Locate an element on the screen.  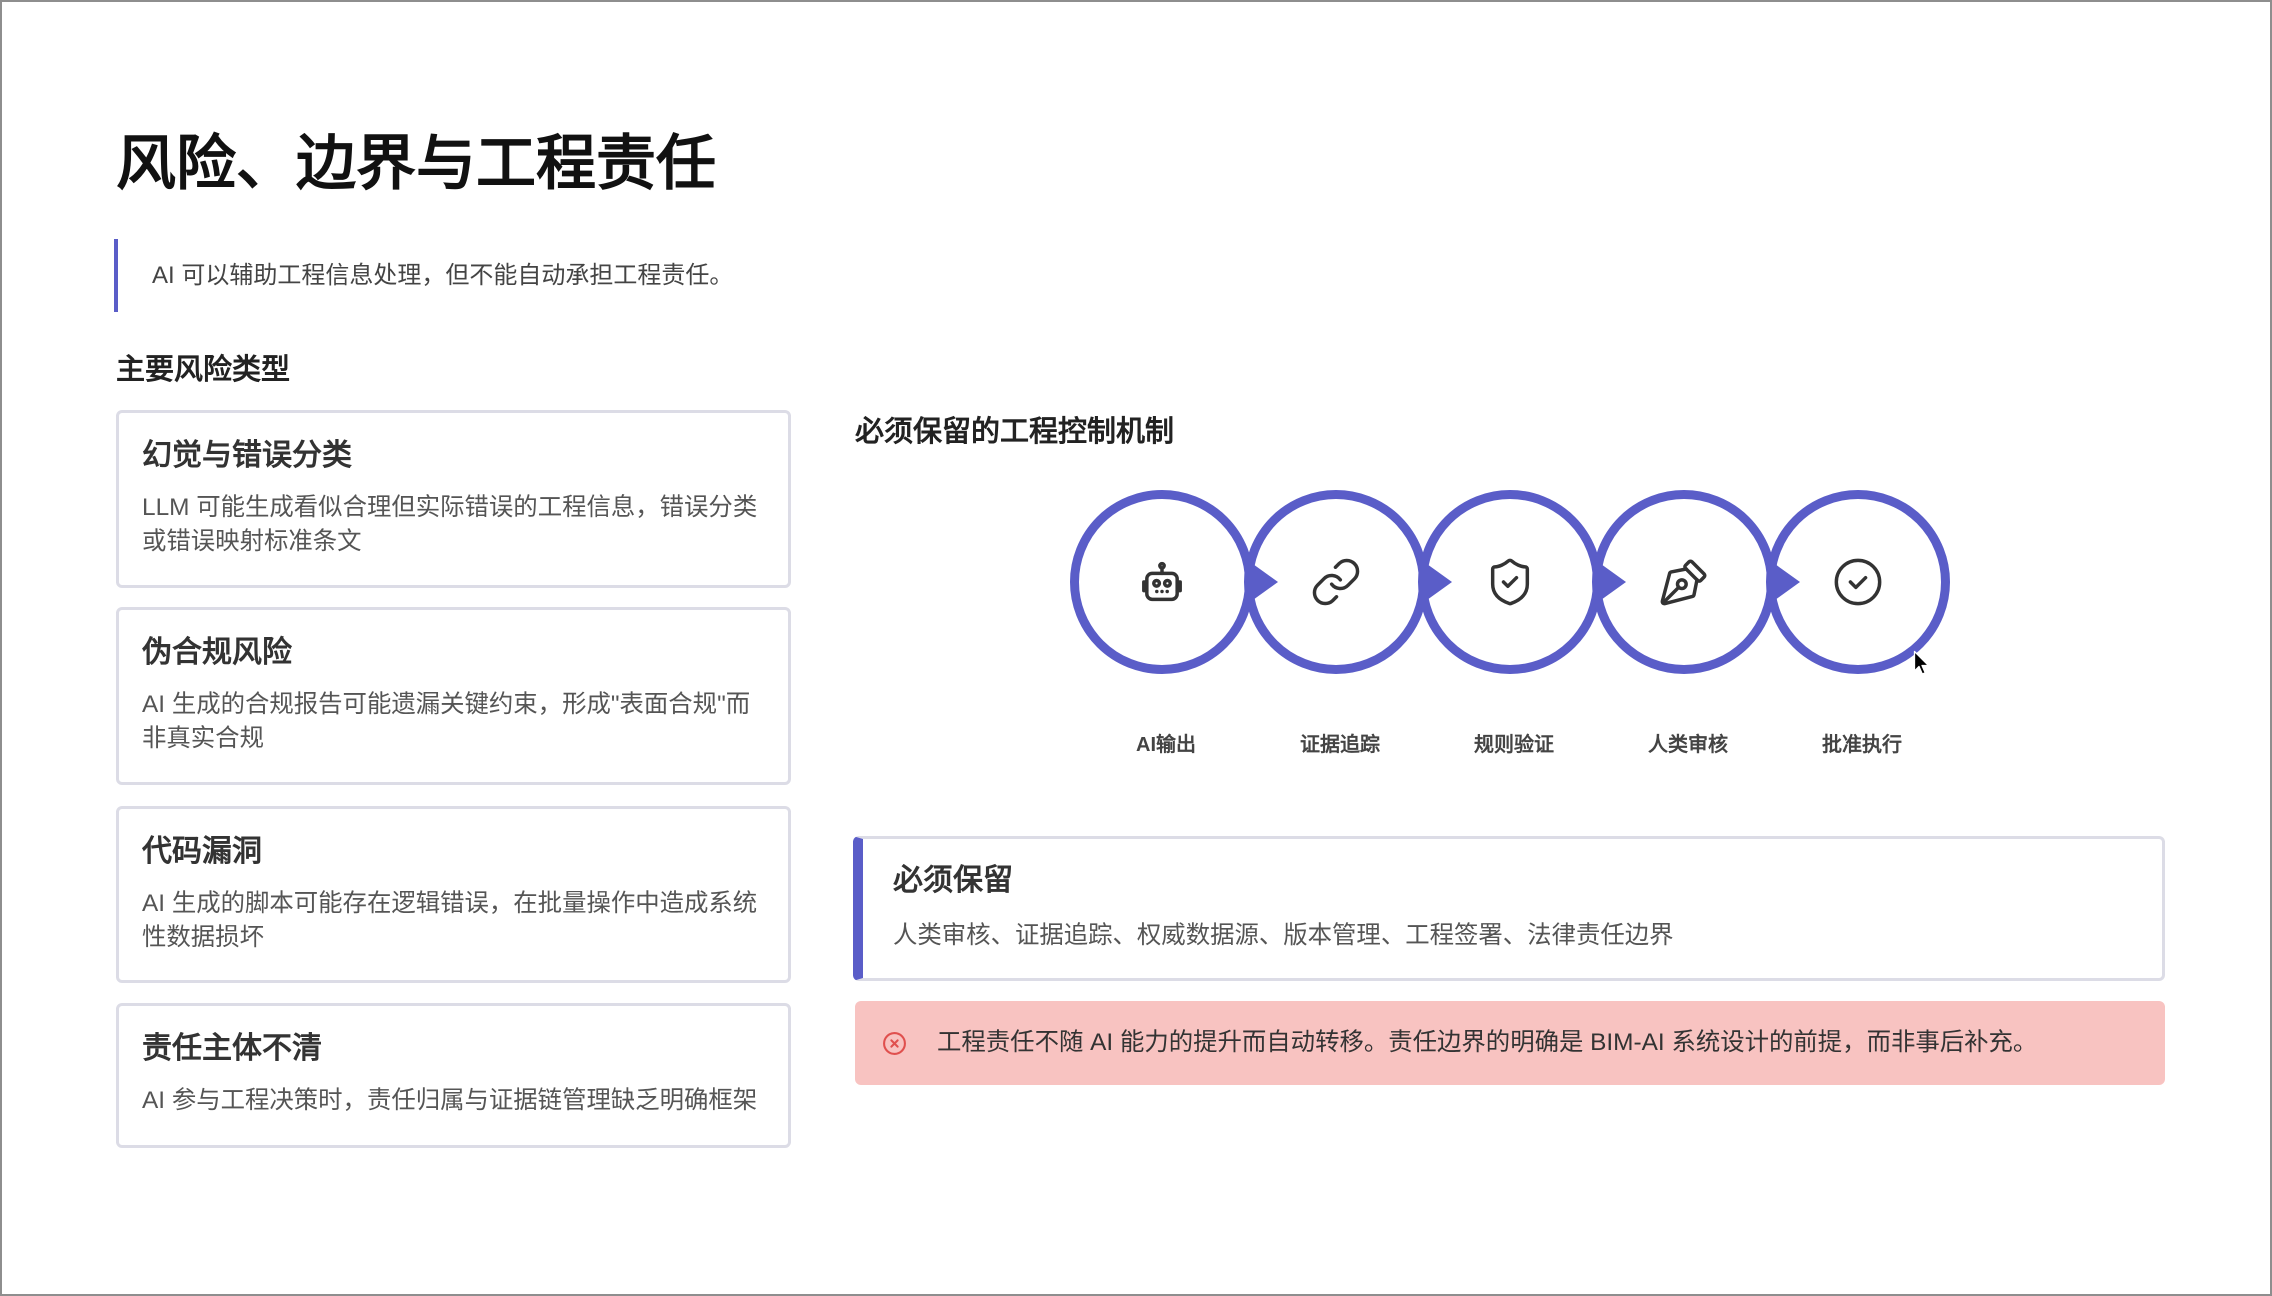
risk-card-code-vulnerability: 代码漏洞 AI 生成的脚本可能存在逻辑错误，在批量操作中造成系统性数据损坏 is located at coordinates (453, 894).